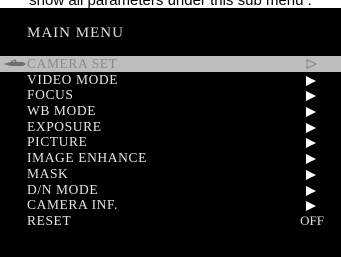 The image size is (341, 257). I want to click on menu-item-mask: MASK, so click(170, 174).